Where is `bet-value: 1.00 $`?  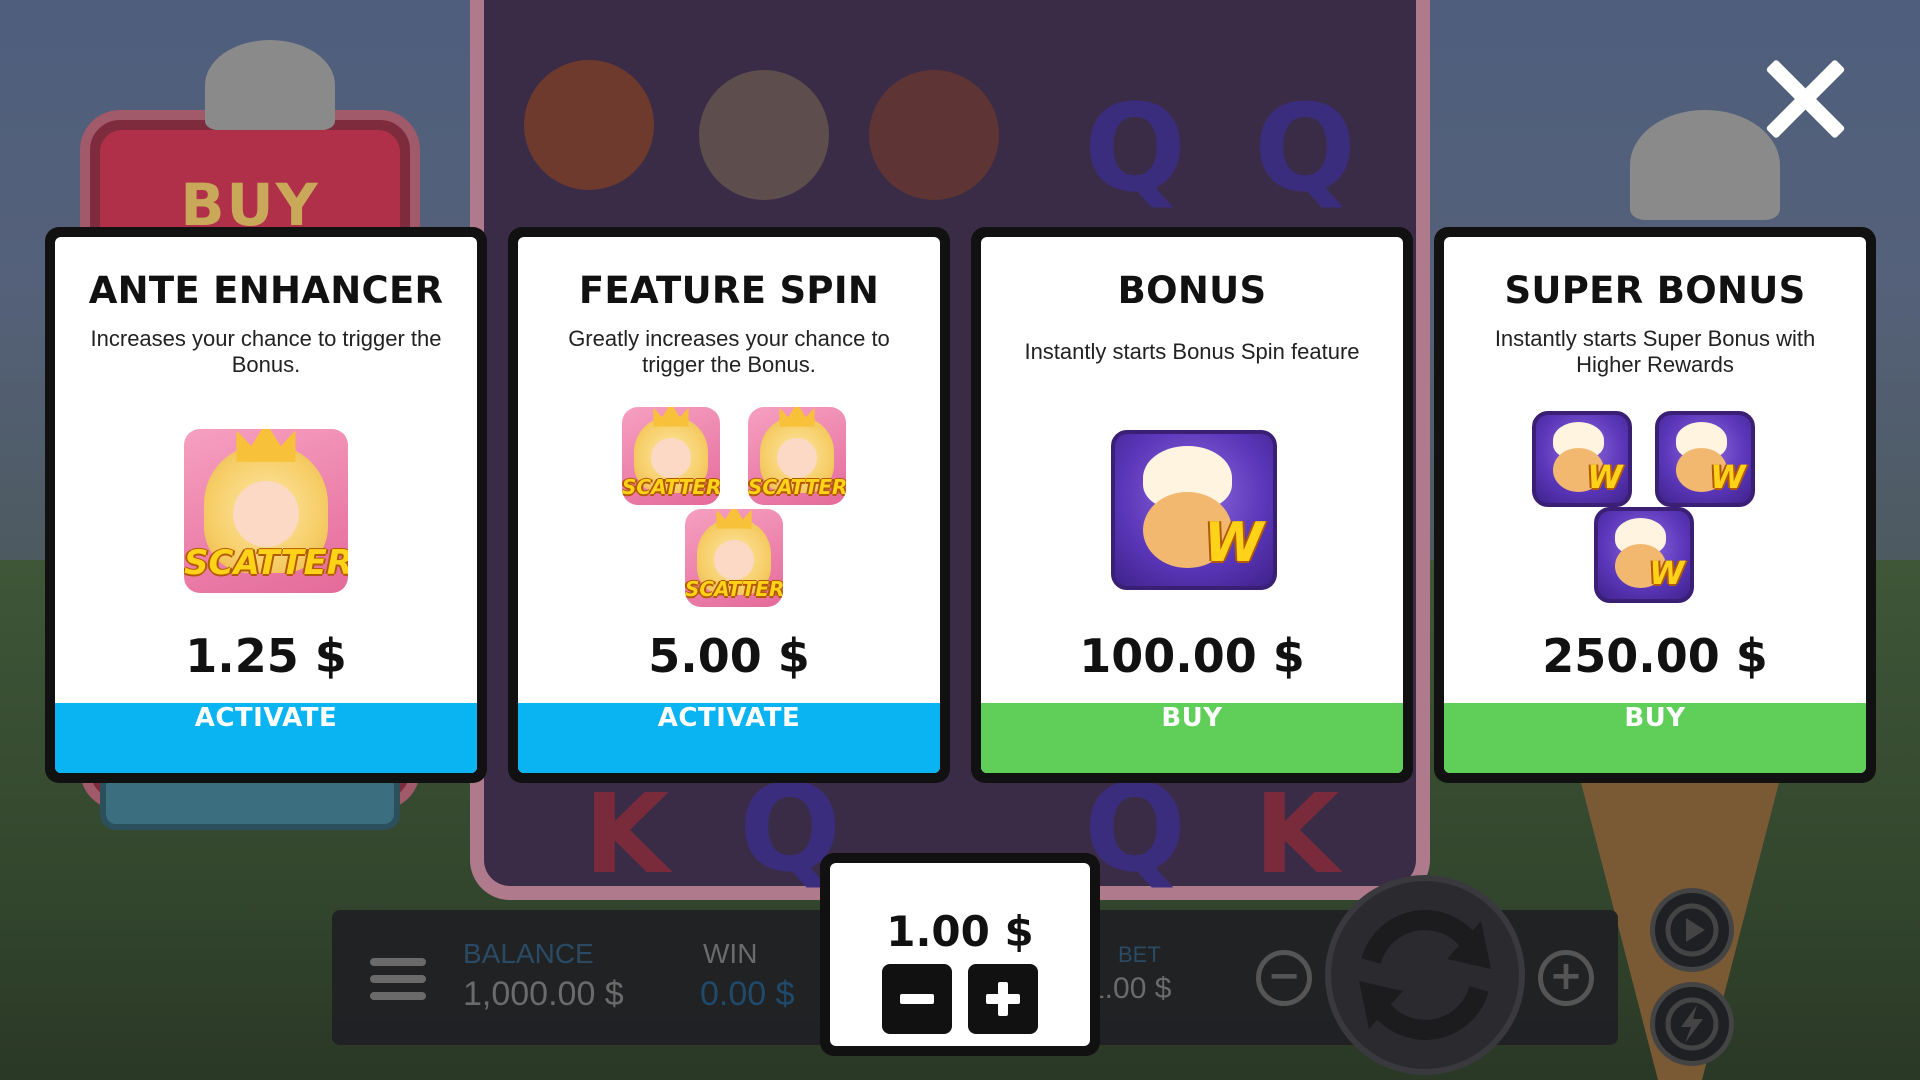
bet-value: 1.00 $ is located at coordinates (1130, 988).